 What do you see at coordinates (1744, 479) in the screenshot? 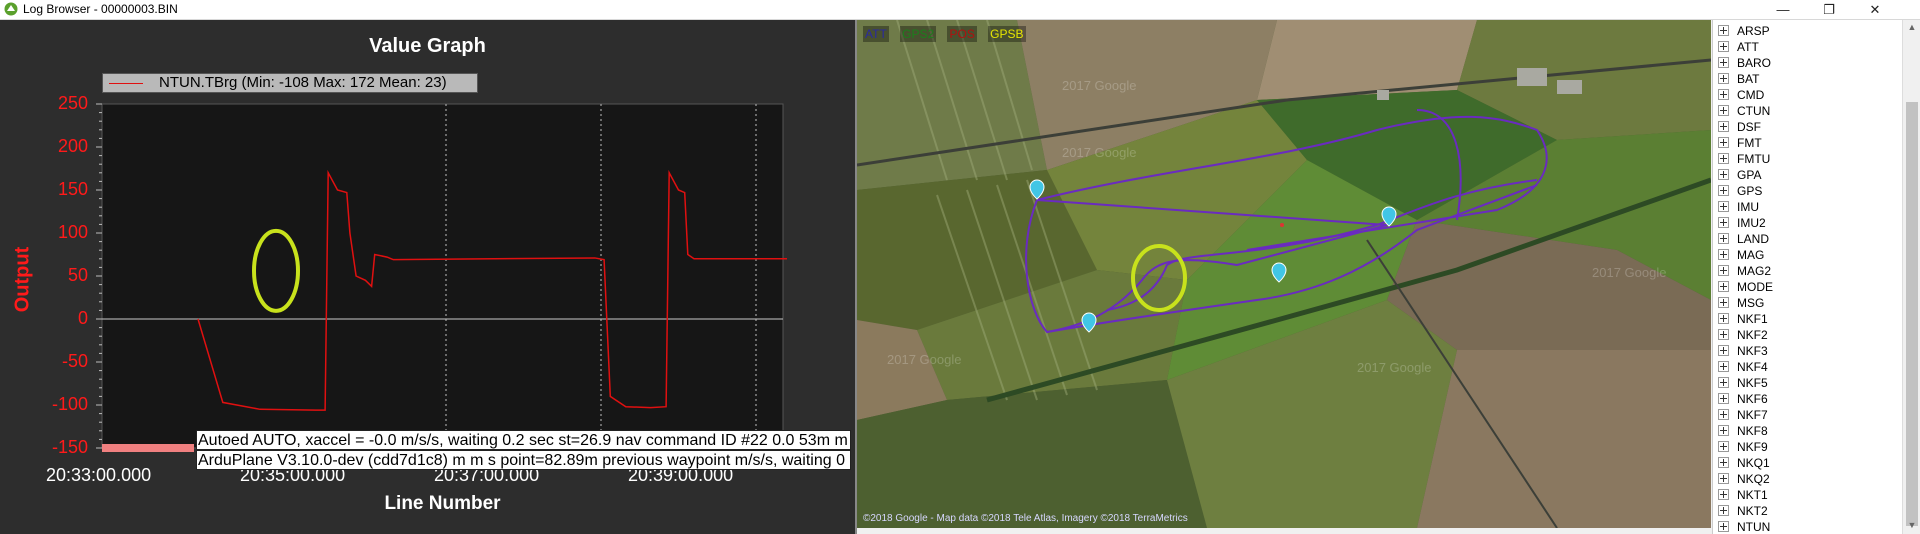
I see `tree-item: NKQ2` at bounding box center [1744, 479].